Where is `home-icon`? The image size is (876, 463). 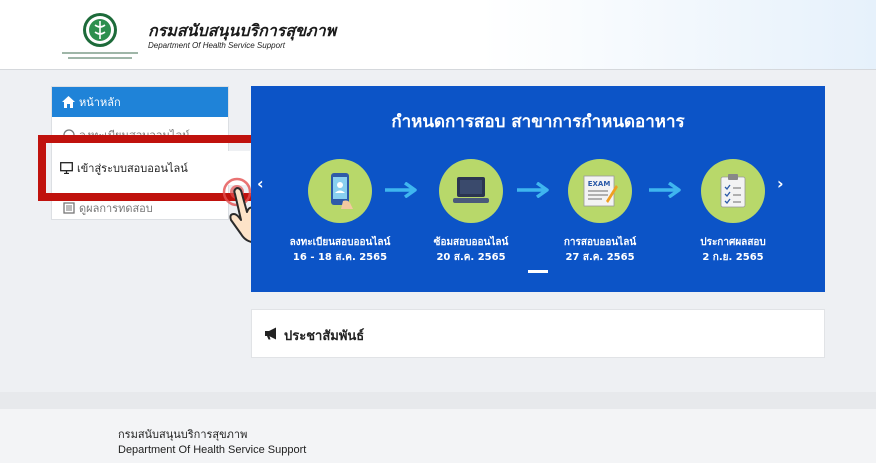
home-icon is located at coordinates (68, 102).